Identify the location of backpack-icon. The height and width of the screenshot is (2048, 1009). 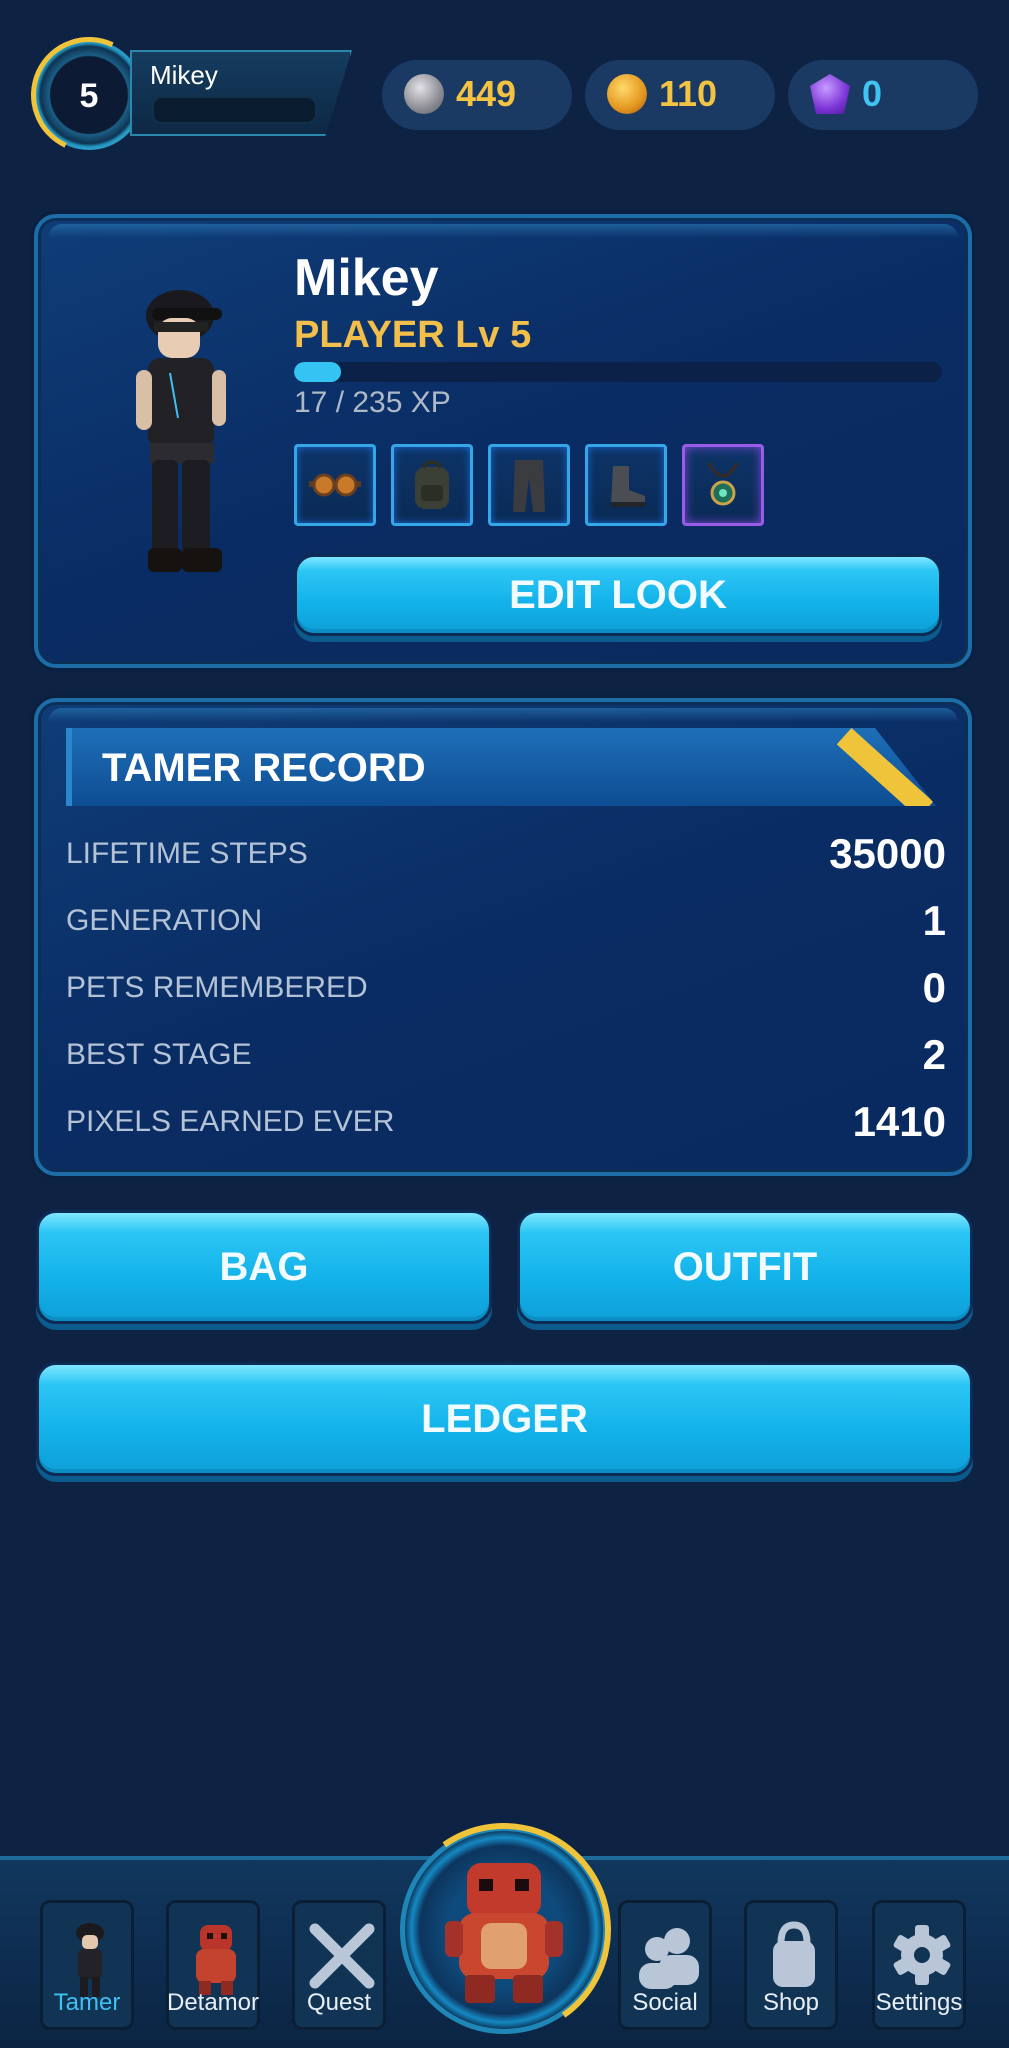
(432, 484).